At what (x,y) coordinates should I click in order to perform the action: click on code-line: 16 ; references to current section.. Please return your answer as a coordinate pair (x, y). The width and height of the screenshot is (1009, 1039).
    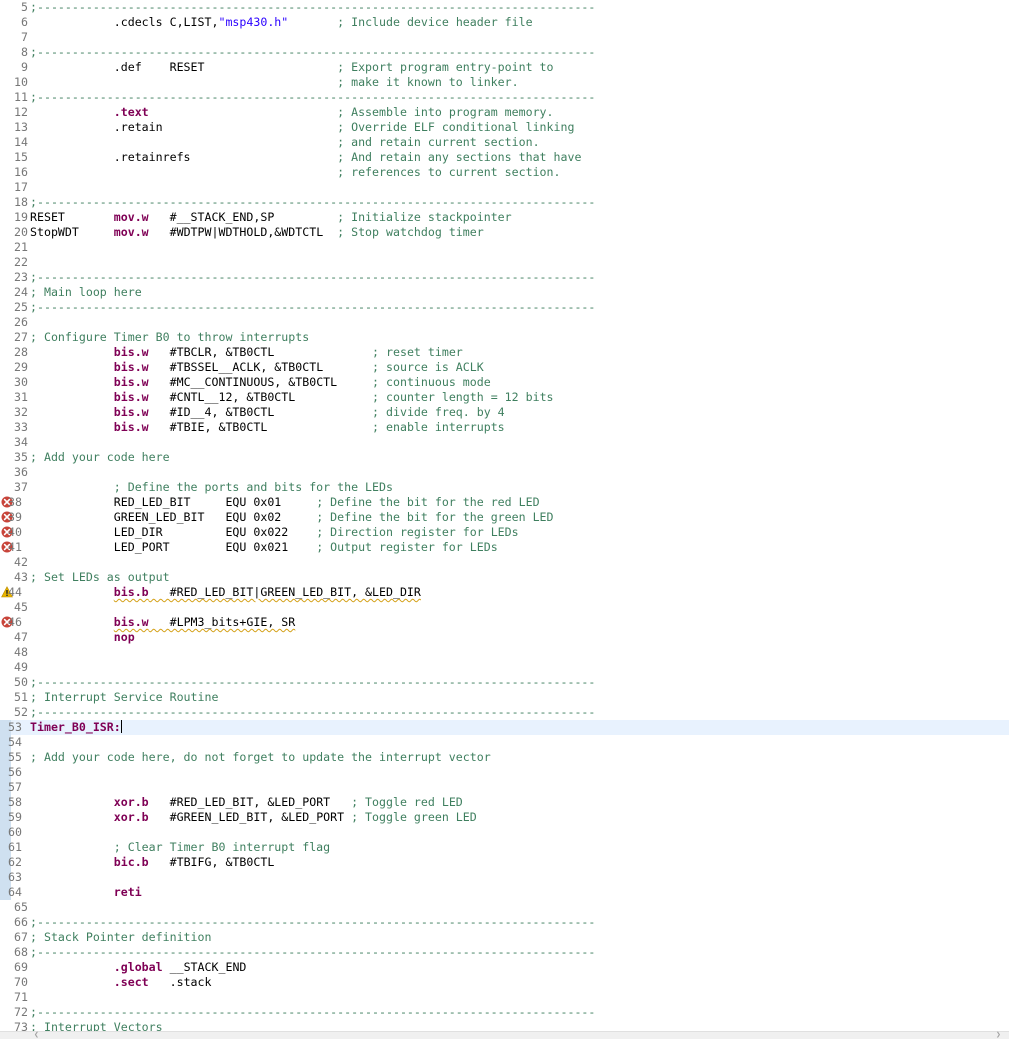
    Looking at the image, I should click on (504, 172).